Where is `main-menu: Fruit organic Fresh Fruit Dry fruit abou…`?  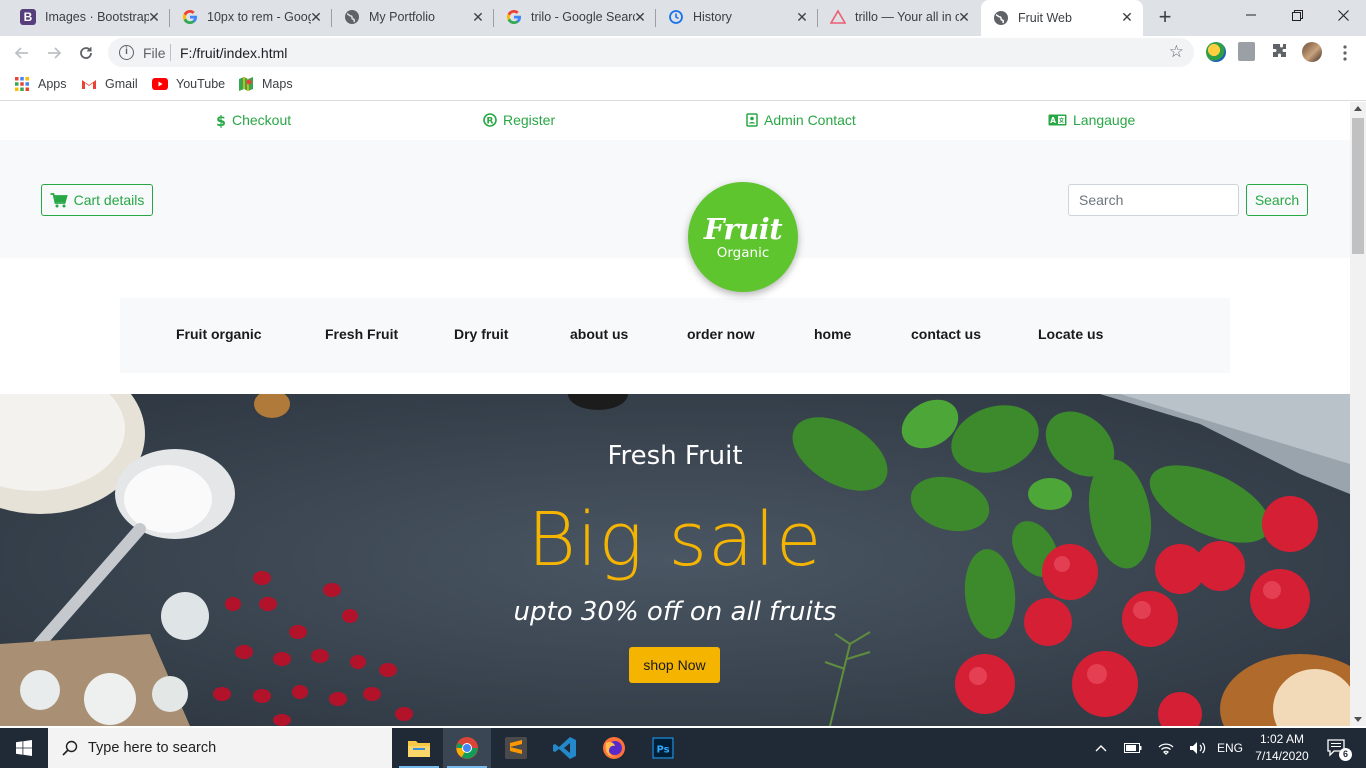
main-menu: Fruit organic Fresh Fruit Dry fruit abou… is located at coordinates (675, 335).